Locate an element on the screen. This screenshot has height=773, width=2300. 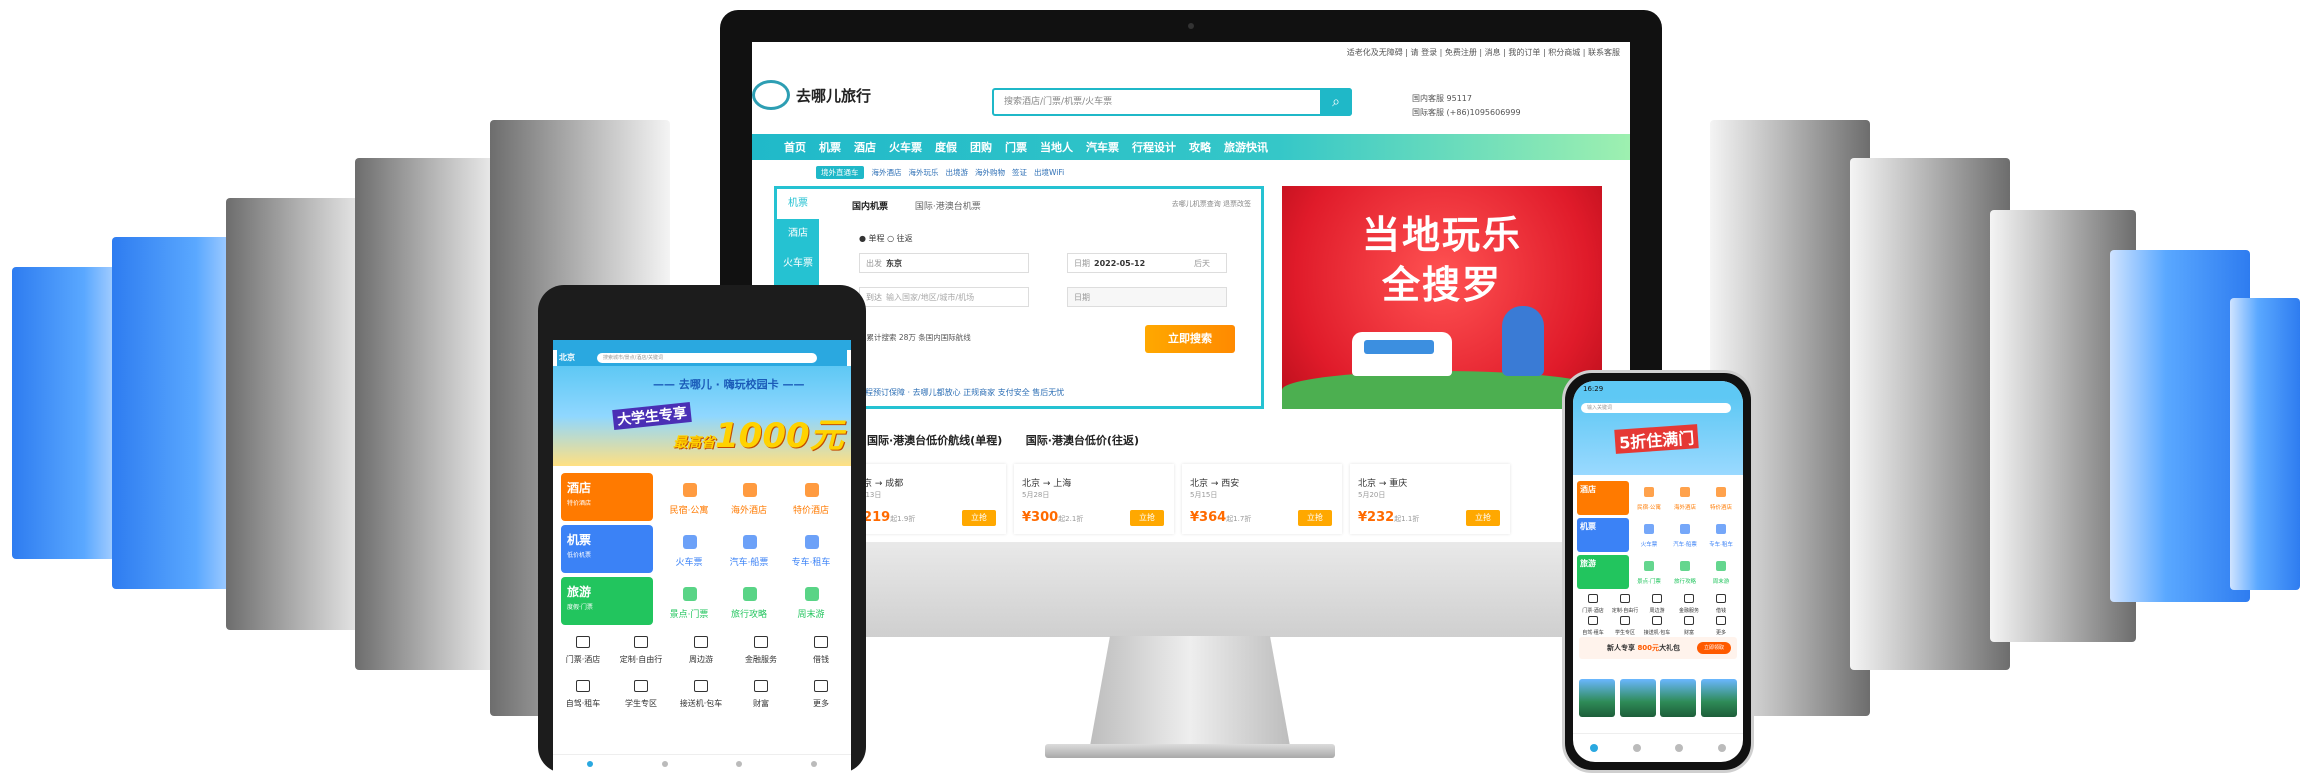
claim-button: 立即领取 is located at coordinates (1714, 648).